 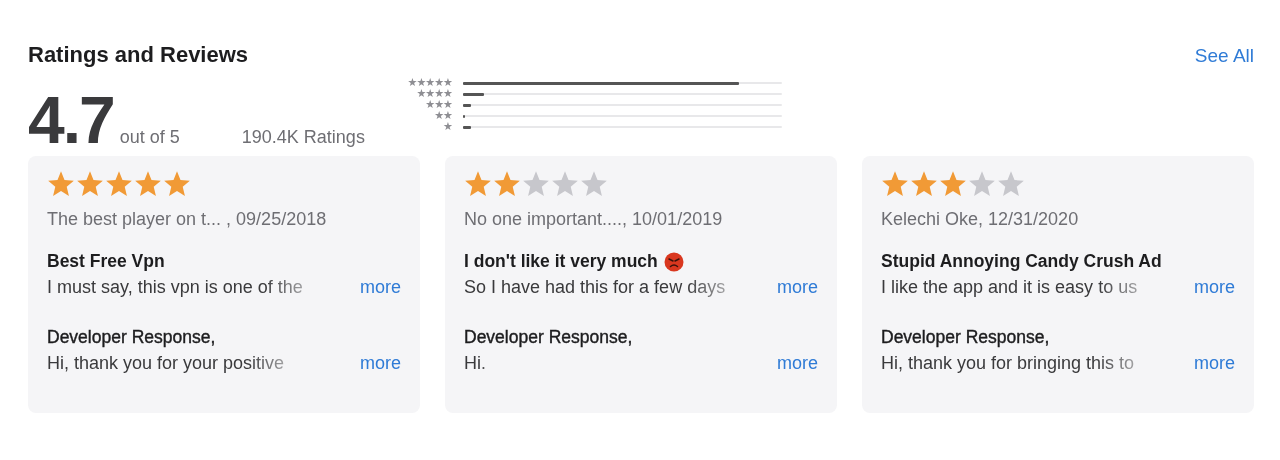 What do you see at coordinates (106, 261) in the screenshot?
I see `review-title: Best Free Vpn` at bounding box center [106, 261].